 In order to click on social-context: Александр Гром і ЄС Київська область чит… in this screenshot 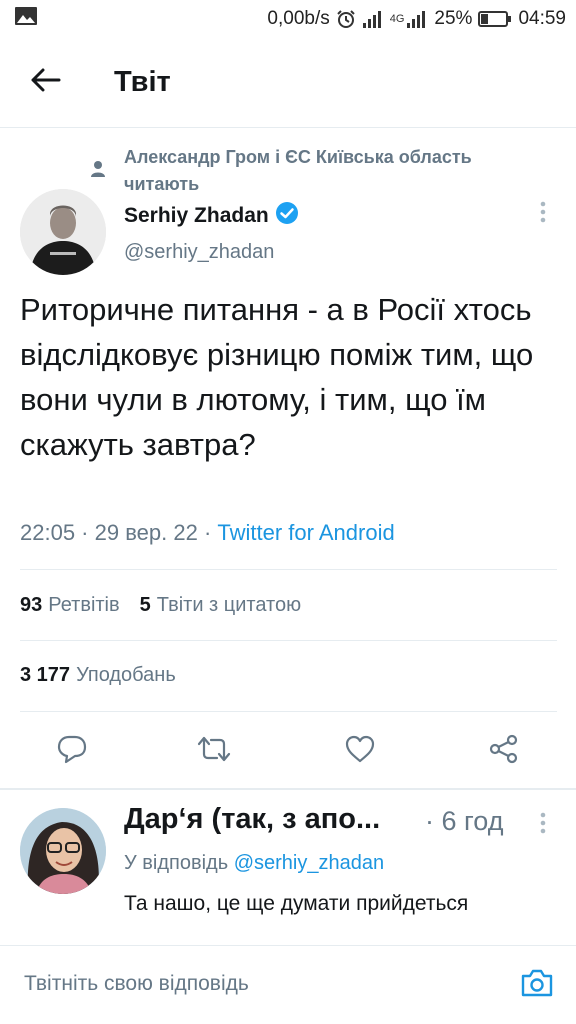, I will do `click(310, 171)`.